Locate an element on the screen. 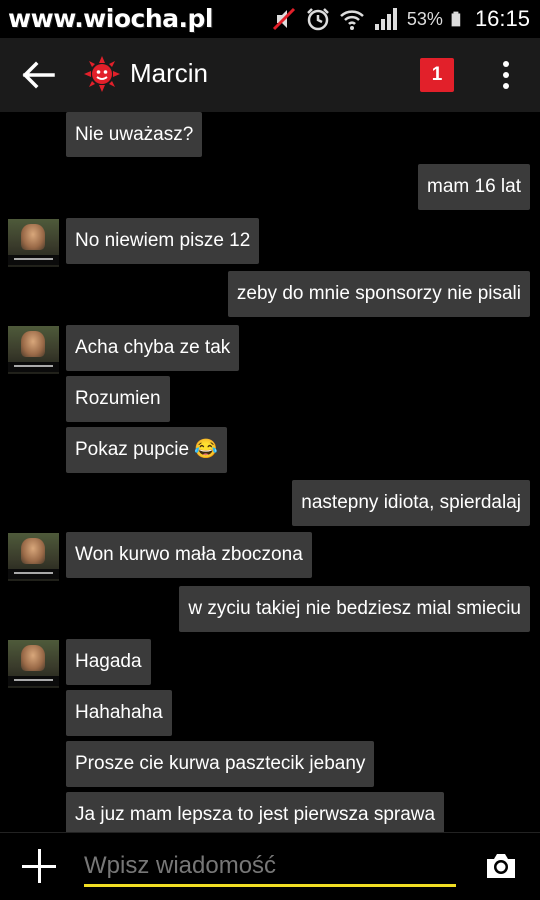  message-text: Pokaz pupcie 😂 is located at coordinates (147, 449).